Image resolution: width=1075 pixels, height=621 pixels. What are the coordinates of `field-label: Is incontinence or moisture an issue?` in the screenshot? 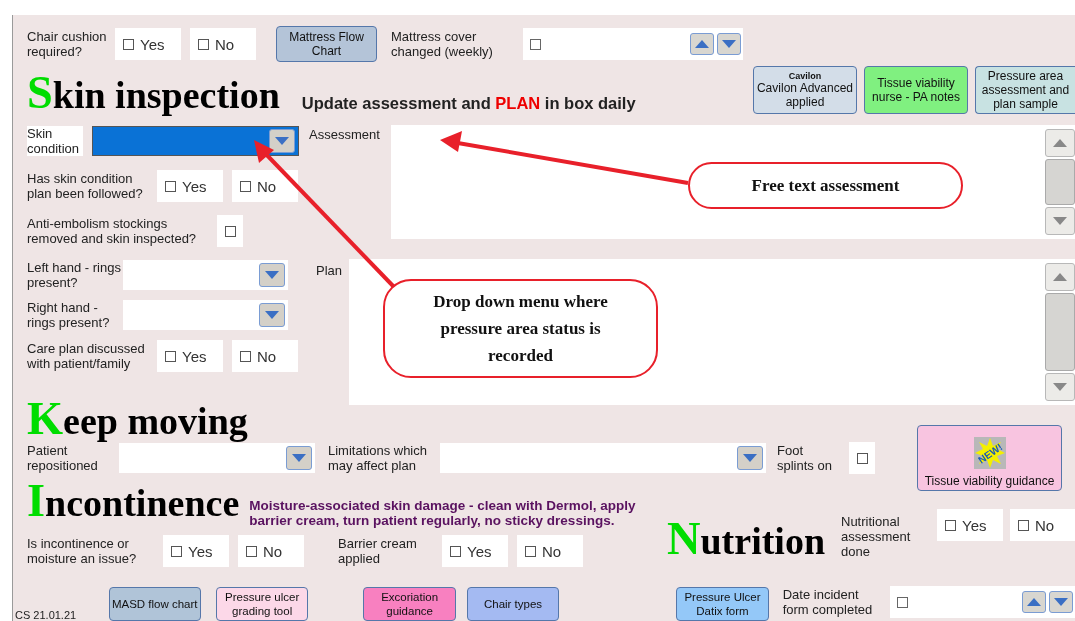 It's located at (82, 551).